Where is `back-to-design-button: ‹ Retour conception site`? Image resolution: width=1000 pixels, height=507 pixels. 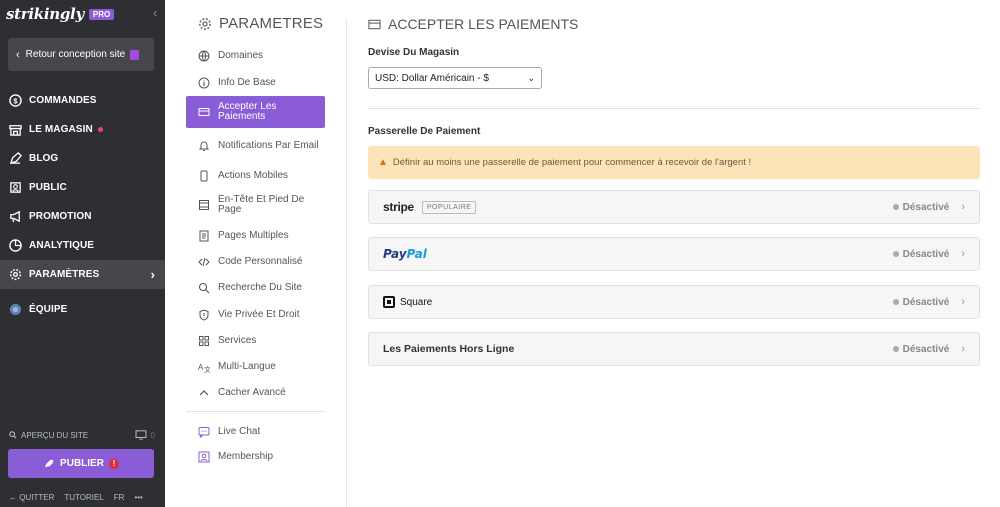
back-to-design-button: ‹ Retour conception site is located at coordinates (81, 54).